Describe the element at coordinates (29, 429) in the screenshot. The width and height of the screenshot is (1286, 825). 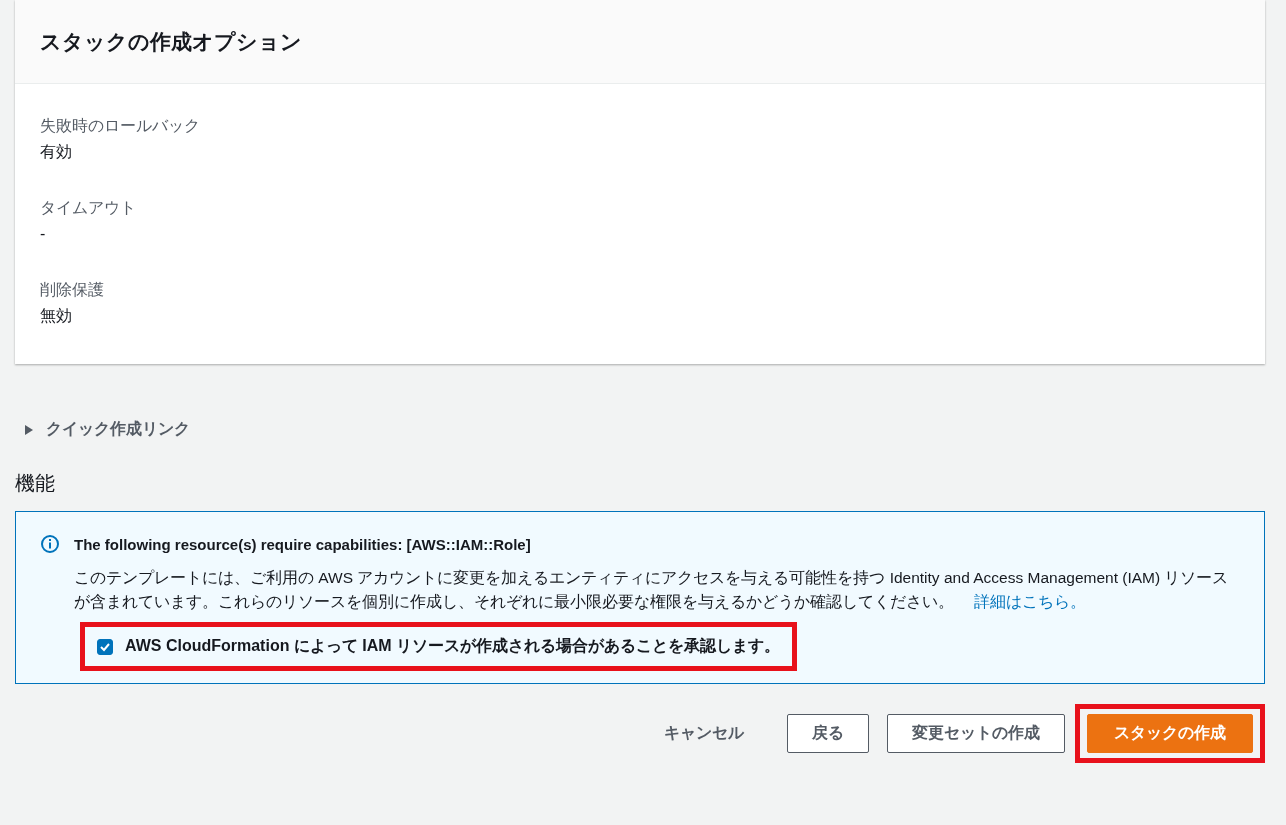
I see `caret-icon` at that location.